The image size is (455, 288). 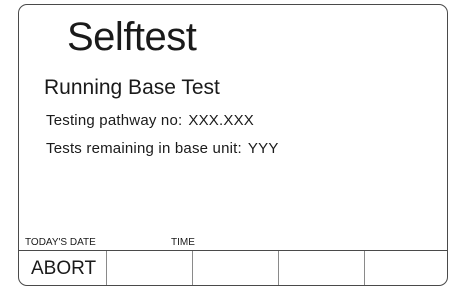 I want to click on pathway-line: Testing pathway no: XXX.XXX, so click(x=150, y=120).